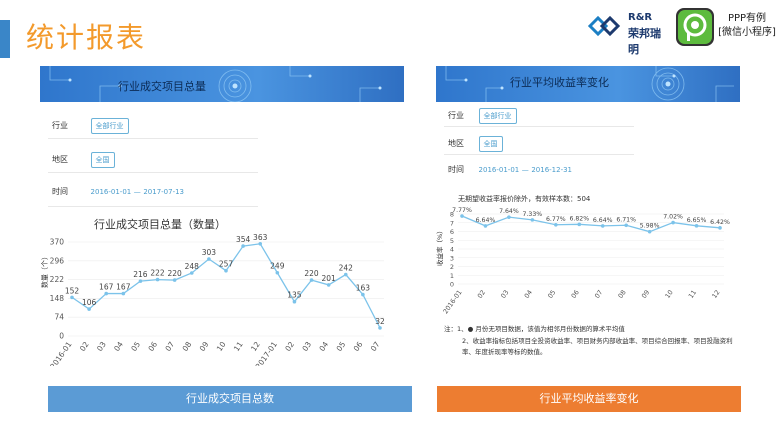  I want to click on data-label: 257, so click(226, 264).